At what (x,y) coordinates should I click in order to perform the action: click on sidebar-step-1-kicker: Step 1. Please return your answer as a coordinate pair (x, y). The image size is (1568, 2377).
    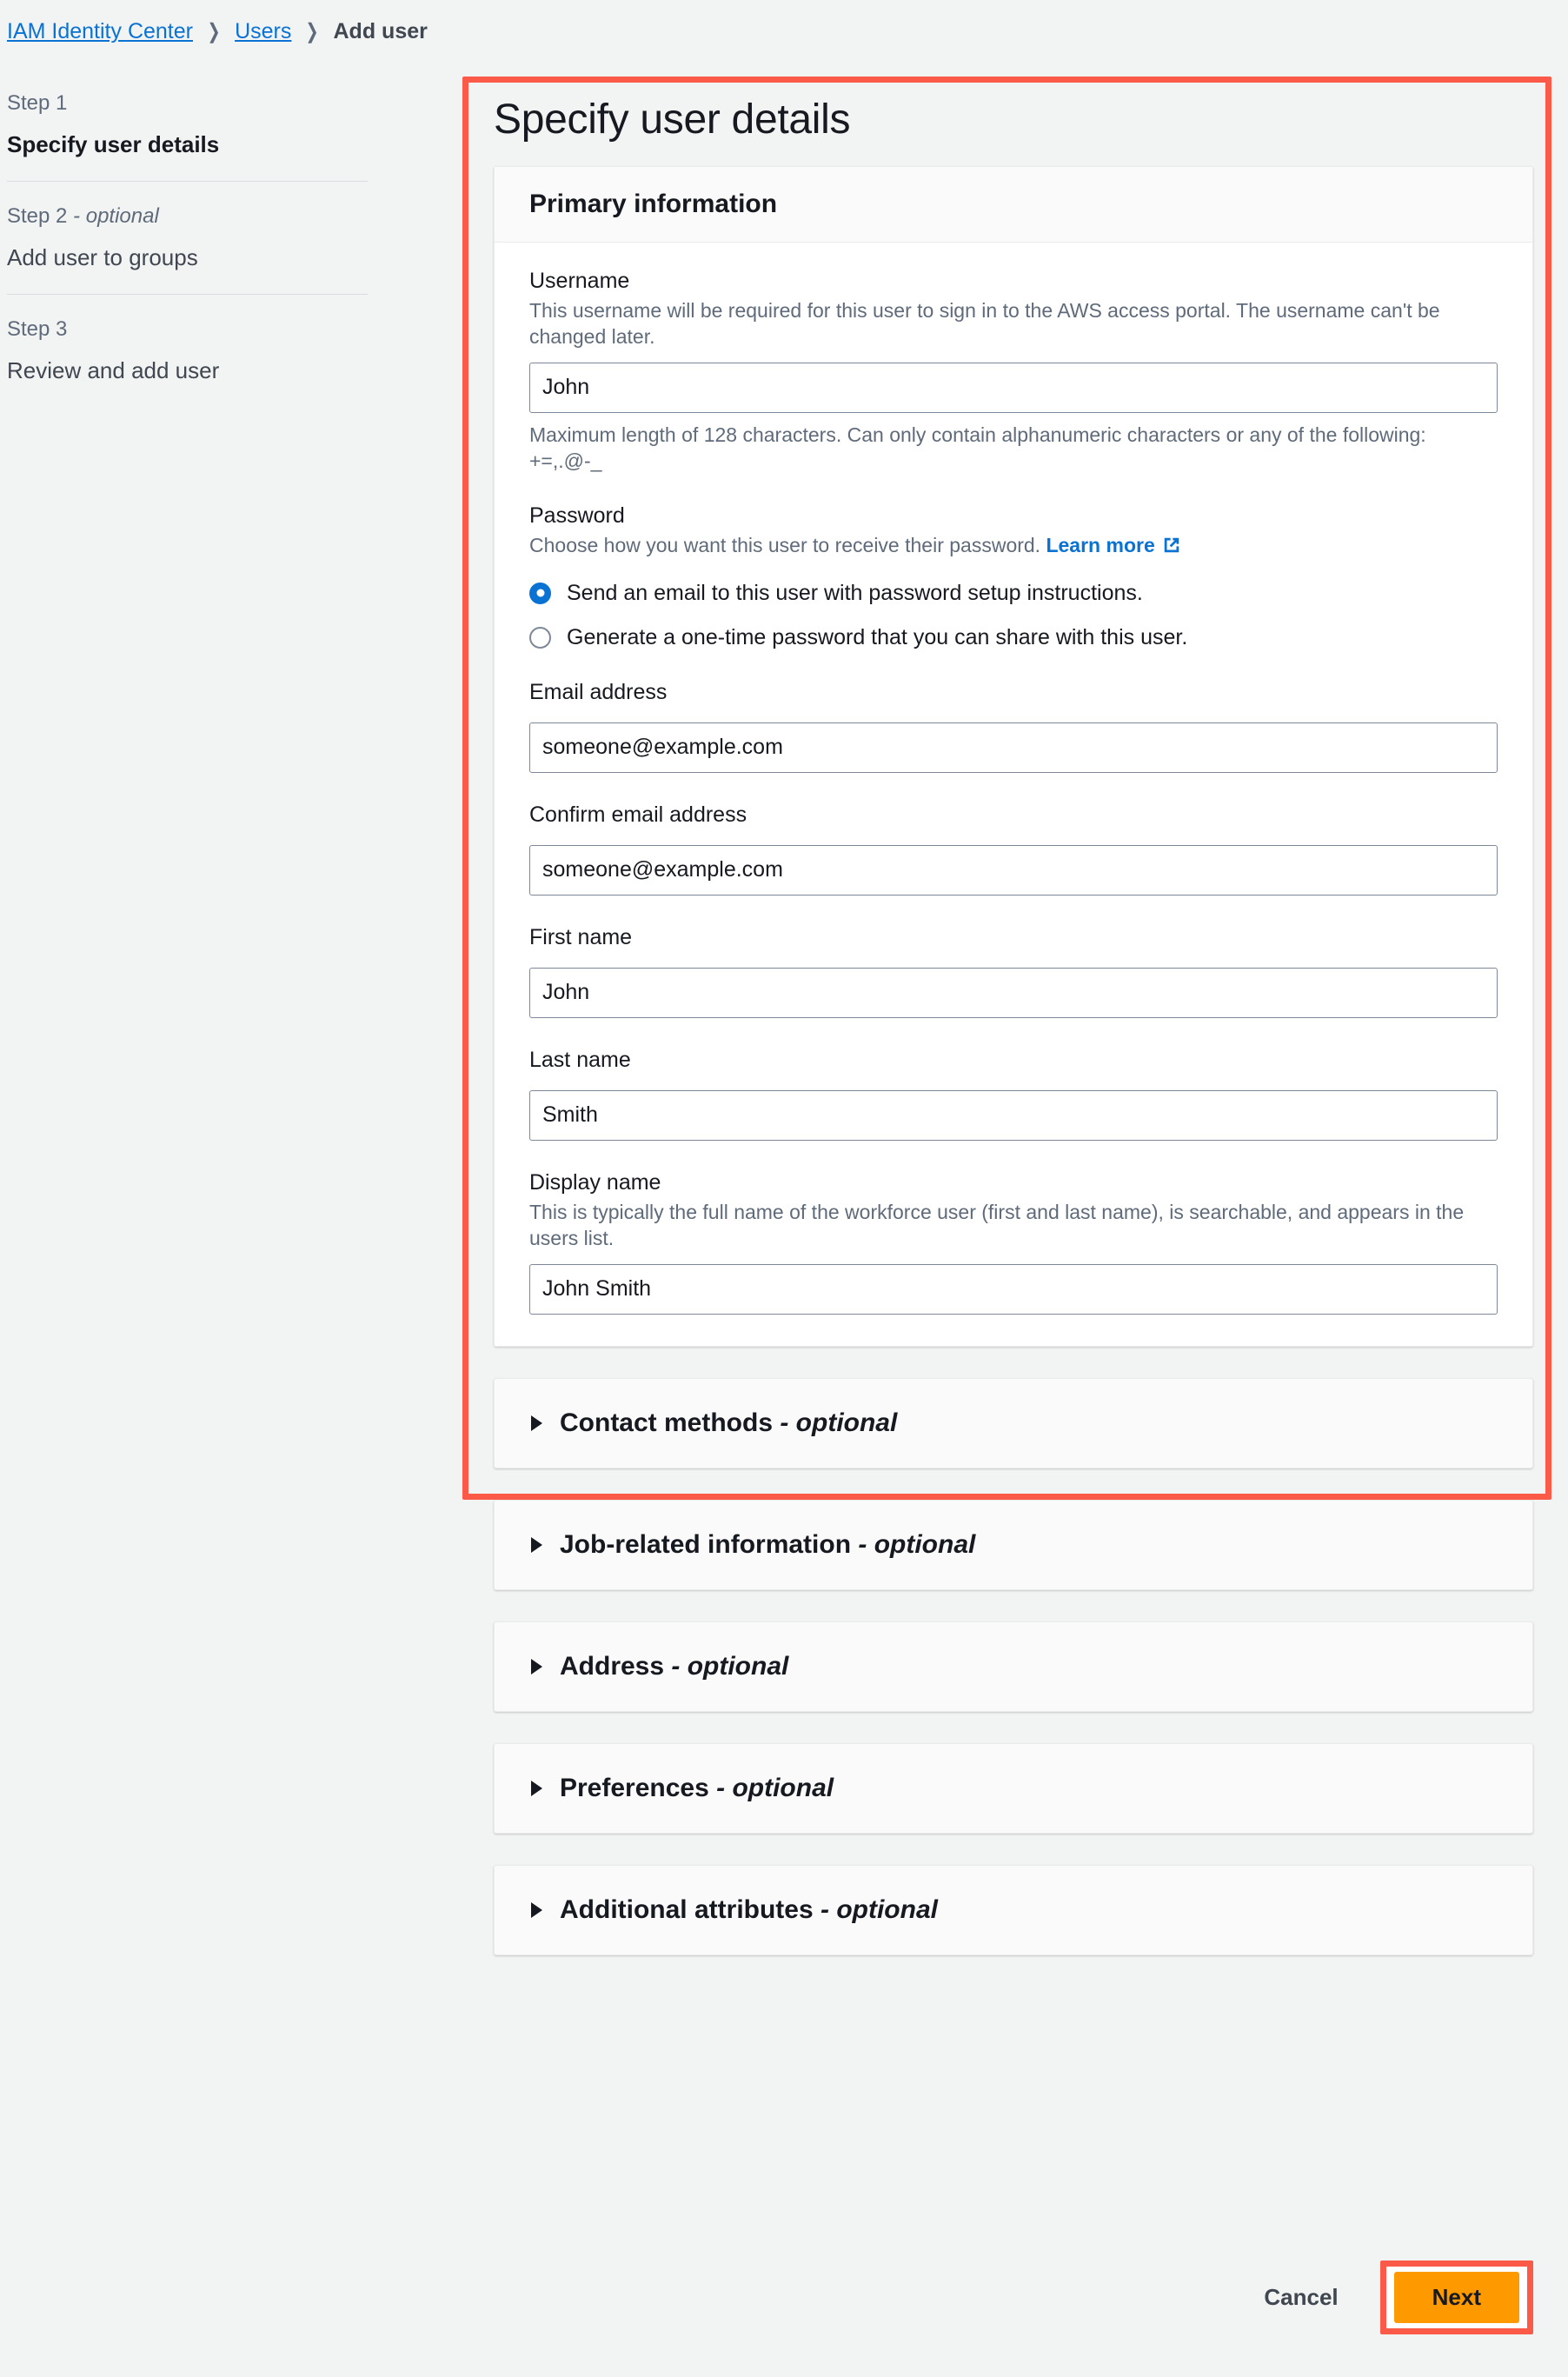
    Looking at the image, I should click on (187, 103).